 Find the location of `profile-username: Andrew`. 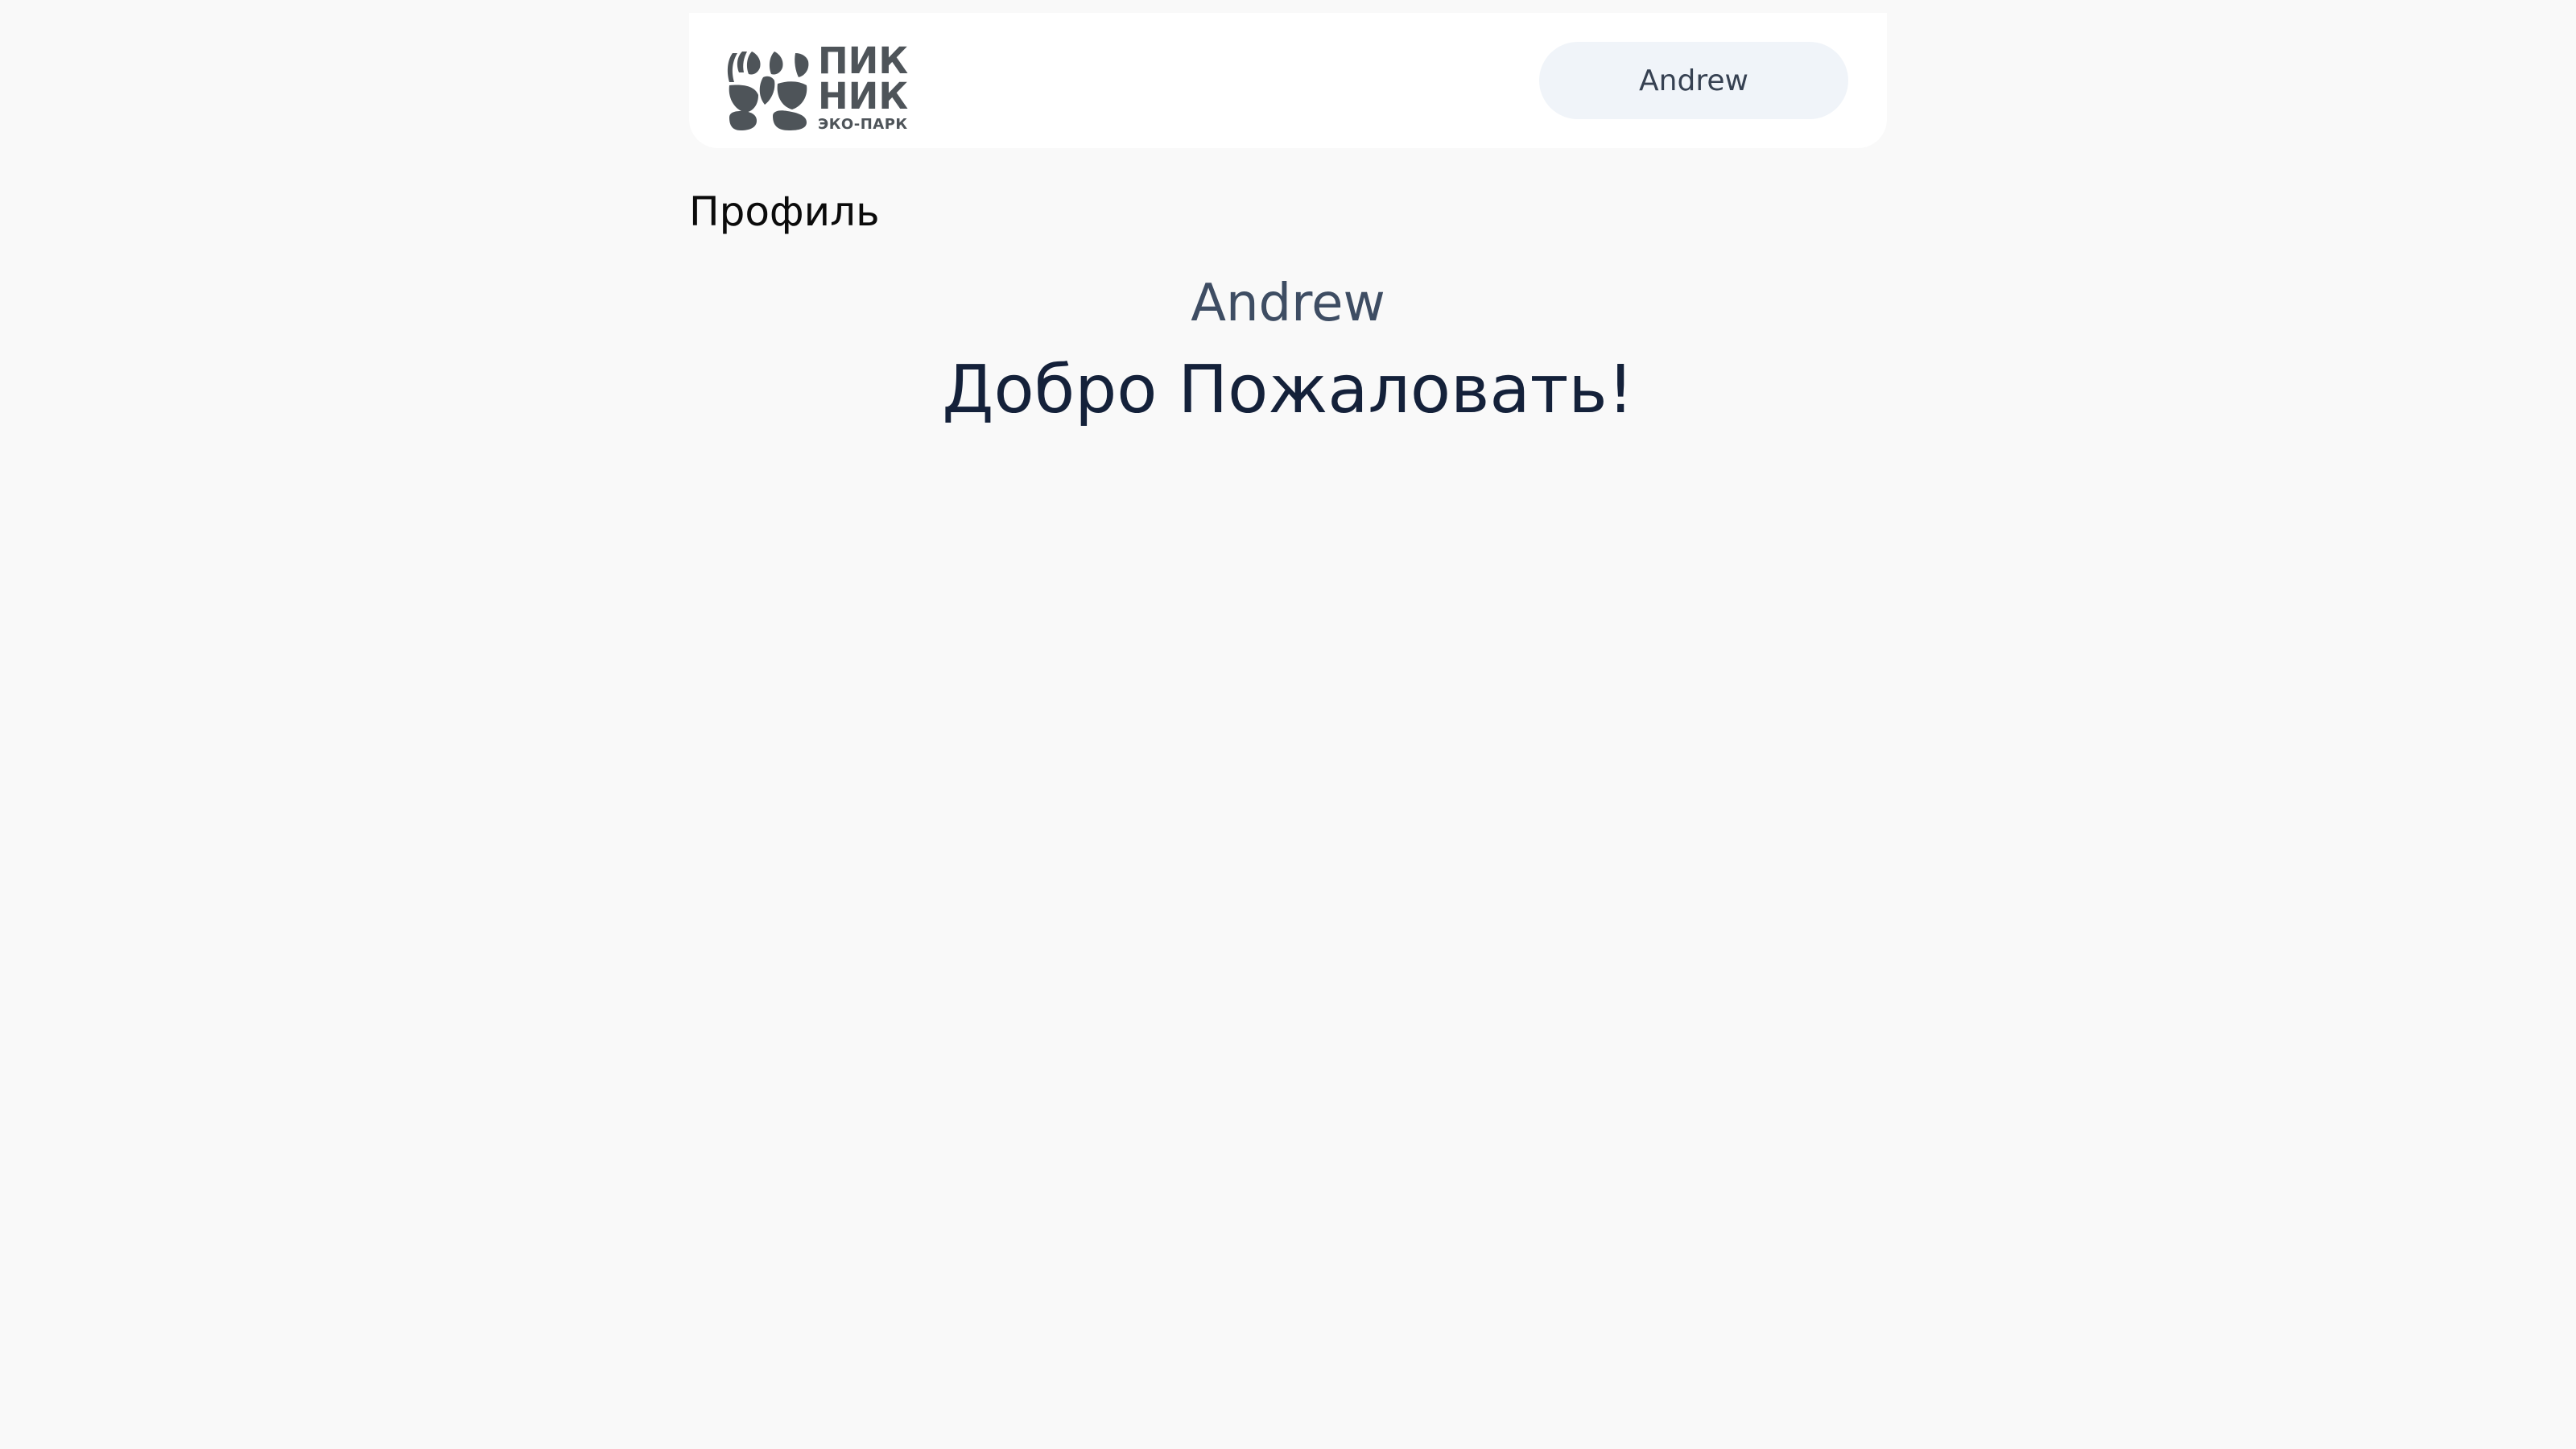

profile-username: Andrew is located at coordinates (1288, 303).